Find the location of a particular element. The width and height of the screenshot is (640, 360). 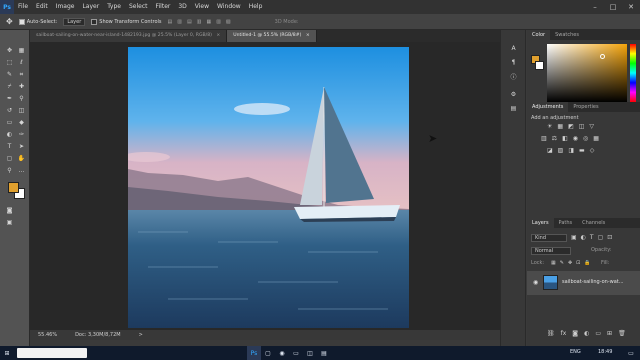

language-indicator: ENG is located at coordinates (575, 352).